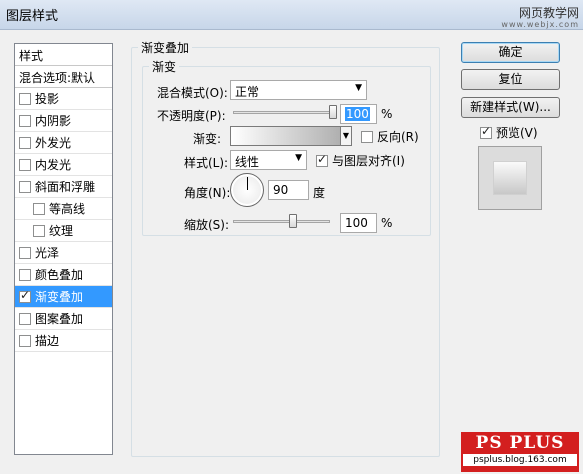  What do you see at coordinates (63, 55) in the screenshot?
I see `style-list-header: 样式` at bounding box center [63, 55].